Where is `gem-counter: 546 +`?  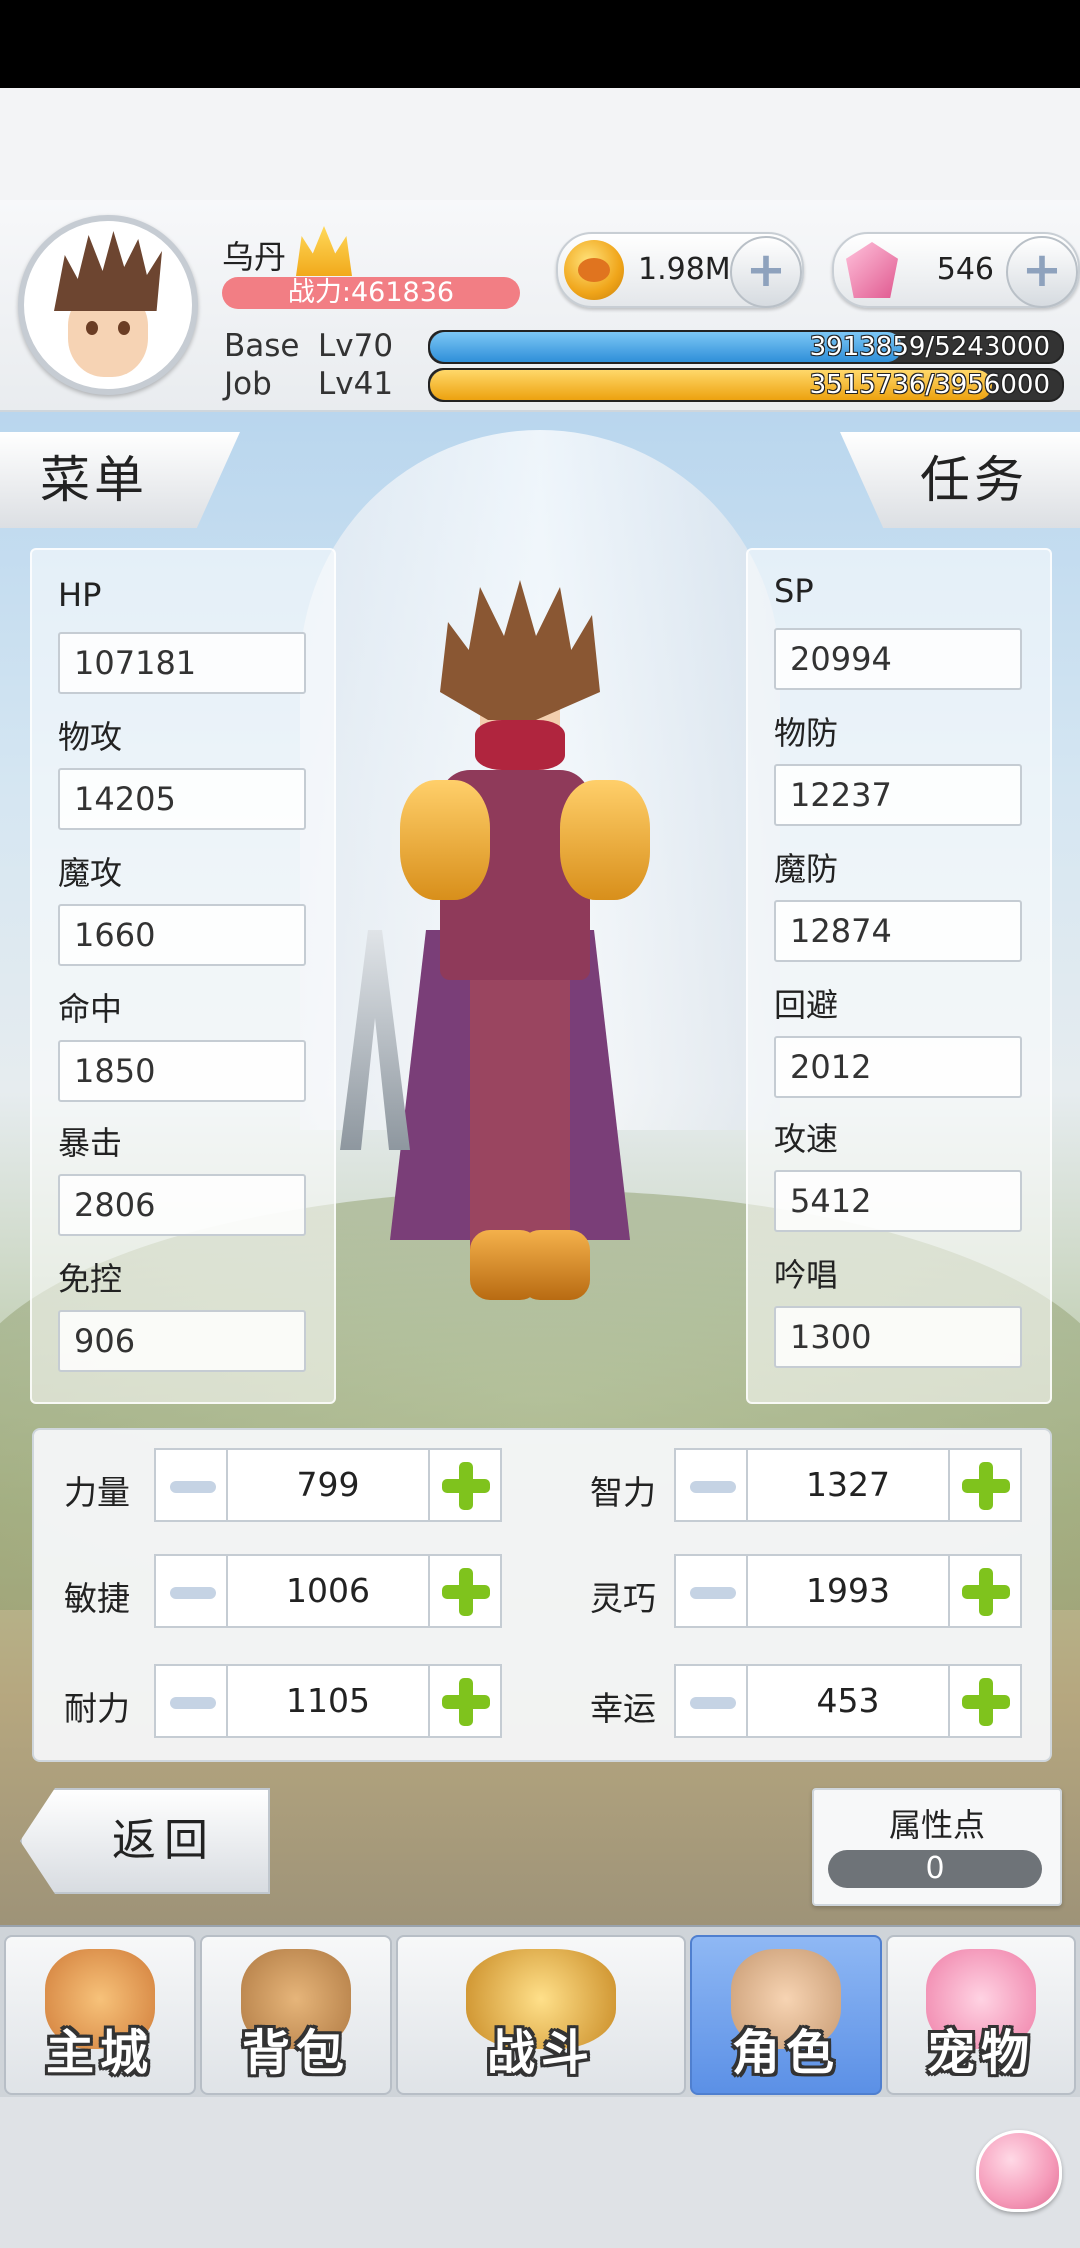
gem-counter: 546 + is located at coordinates (956, 270).